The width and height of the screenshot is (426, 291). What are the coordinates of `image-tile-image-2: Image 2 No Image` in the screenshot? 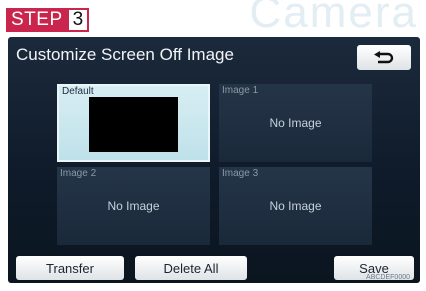 It's located at (133, 206).